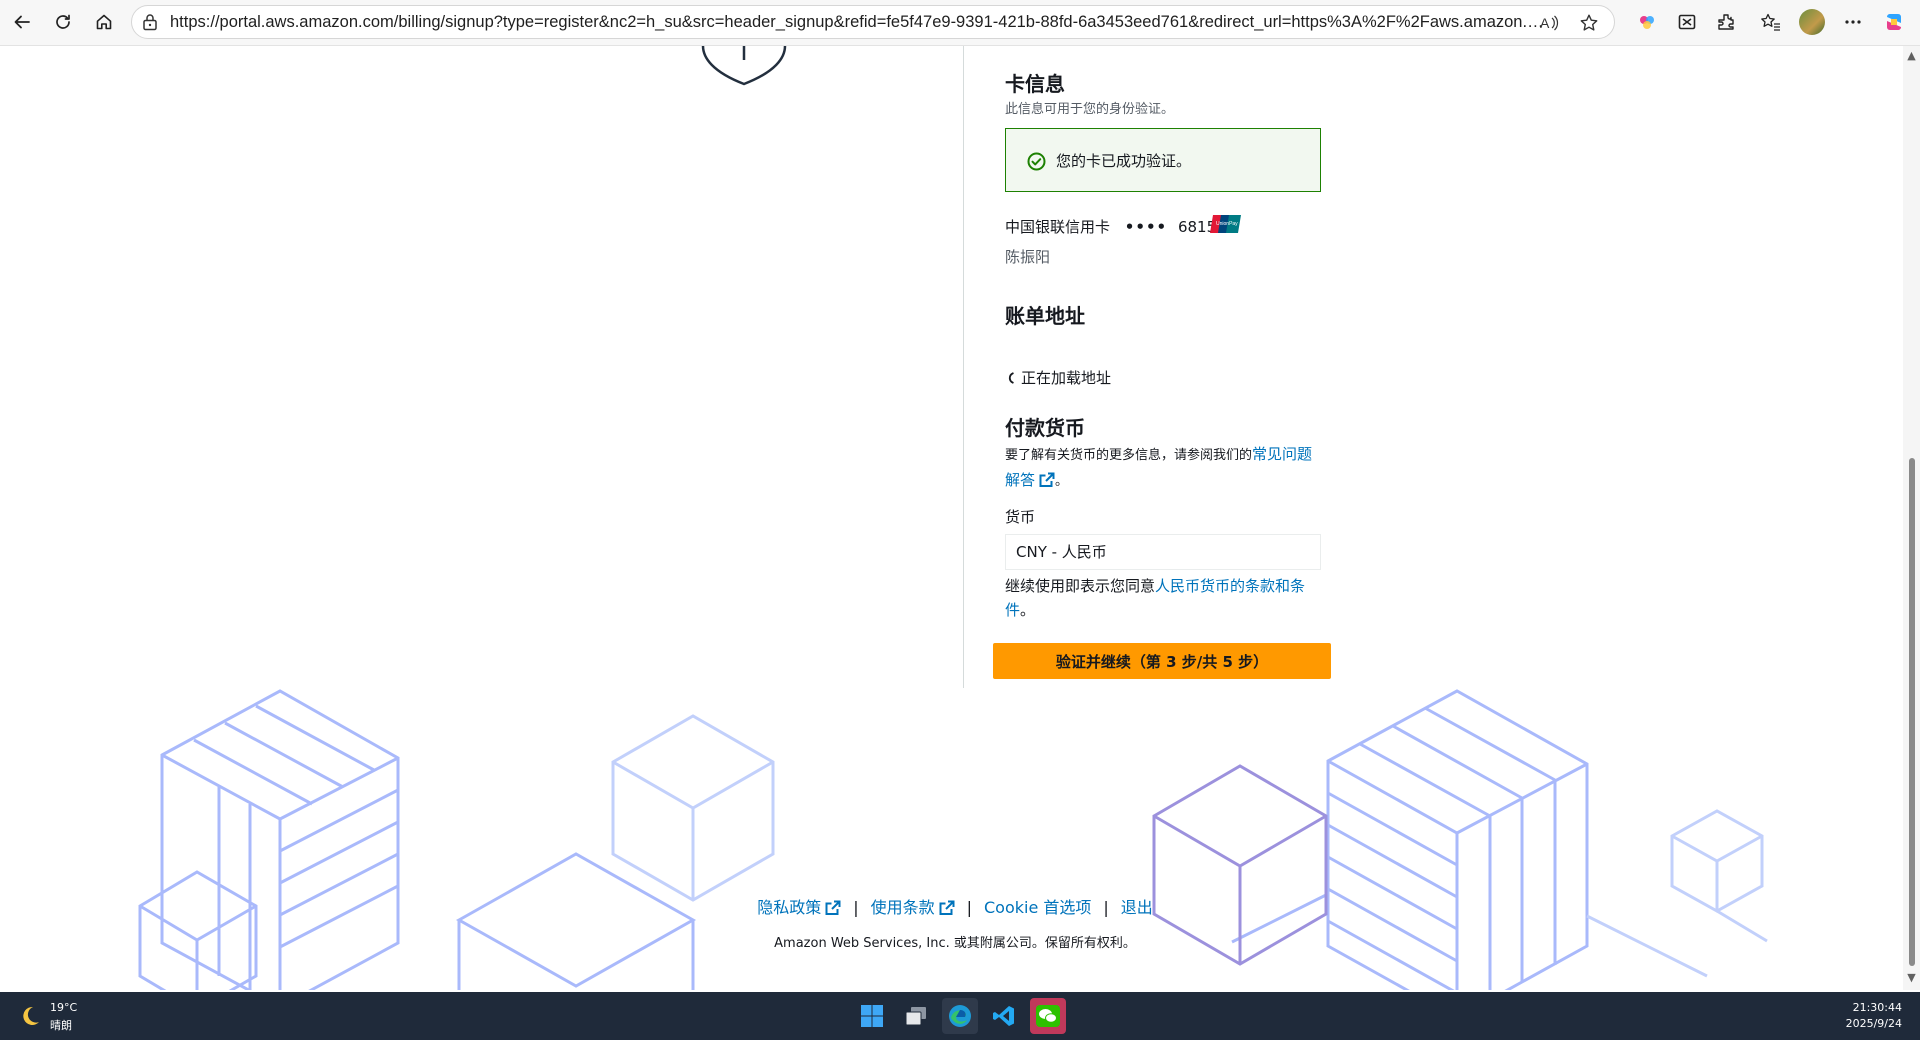 This screenshot has height=1040, width=1920. Describe the element at coordinates (1058, 227) in the screenshot. I see `card-name: 中国银联信用卡` at that location.